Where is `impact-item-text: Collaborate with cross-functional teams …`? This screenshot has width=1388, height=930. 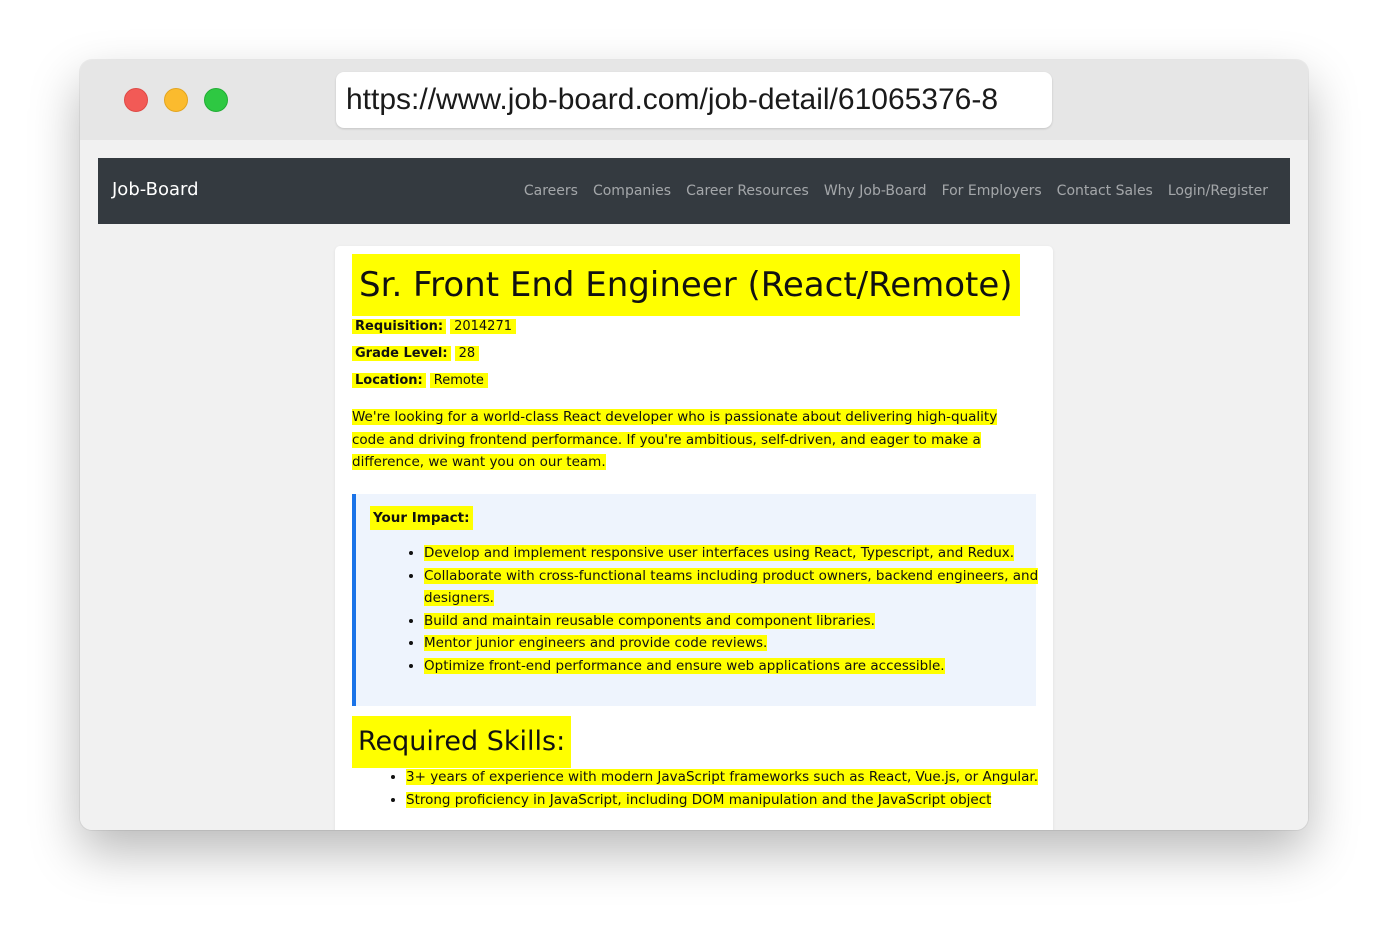 impact-item-text: Collaborate with cross-functional teams … is located at coordinates (731, 586).